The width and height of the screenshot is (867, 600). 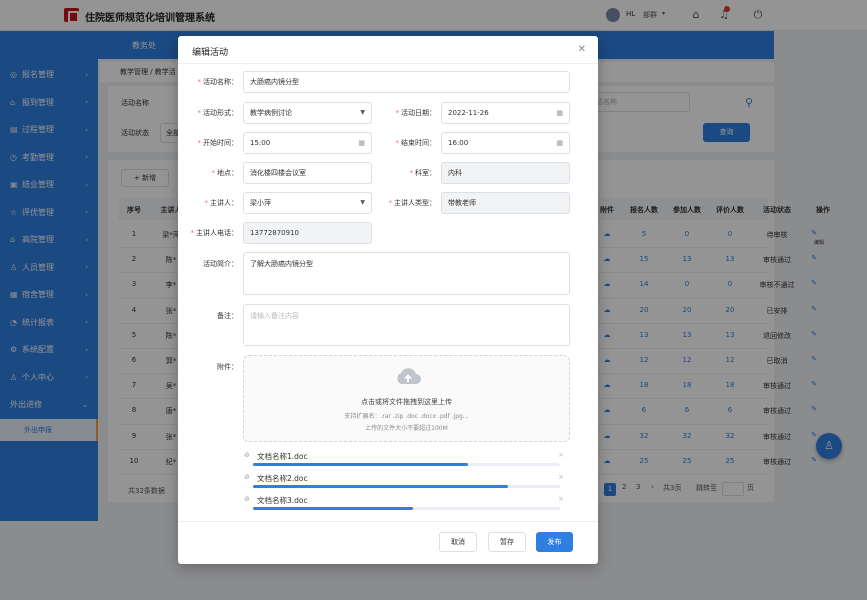 What do you see at coordinates (227, 367) in the screenshot?
I see `label-attachment: 附件：` at bounding box center [227, 367].